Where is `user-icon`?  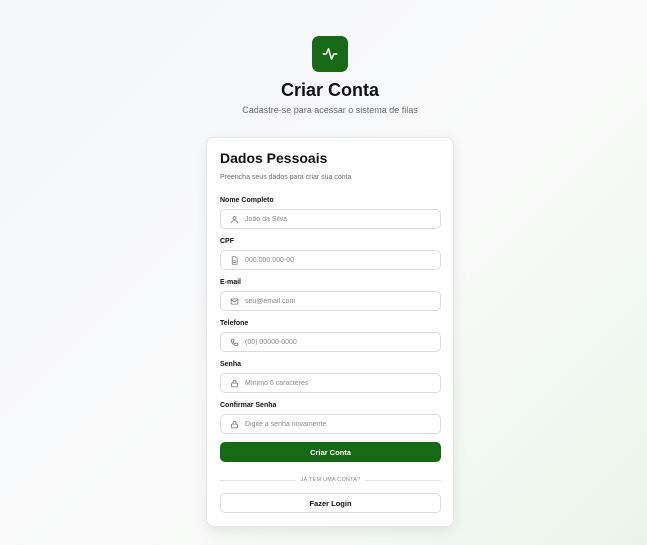 user-icon is located at coordinates (234, 219).